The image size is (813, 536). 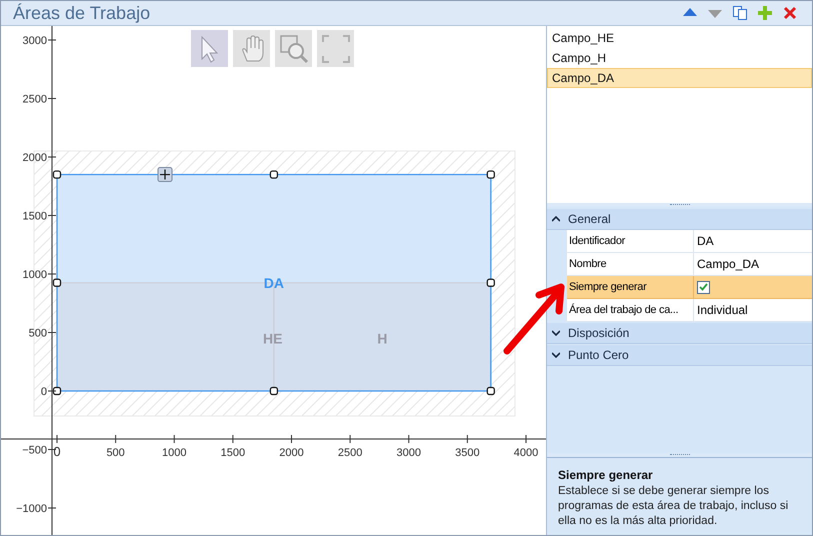 I want to click on property-name: Nombre, so click(x=630, y=264).